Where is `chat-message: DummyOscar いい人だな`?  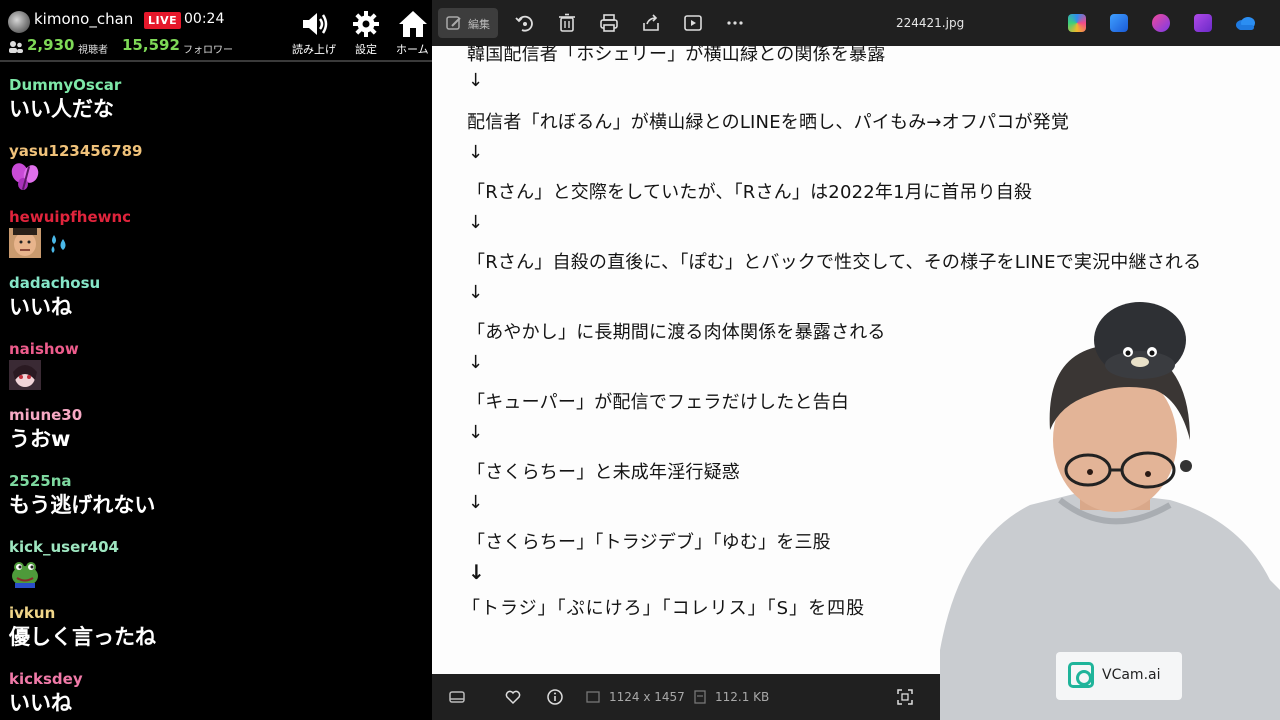 chat-message: DummyOscar いい人だな is located at coordinates (65, 99).